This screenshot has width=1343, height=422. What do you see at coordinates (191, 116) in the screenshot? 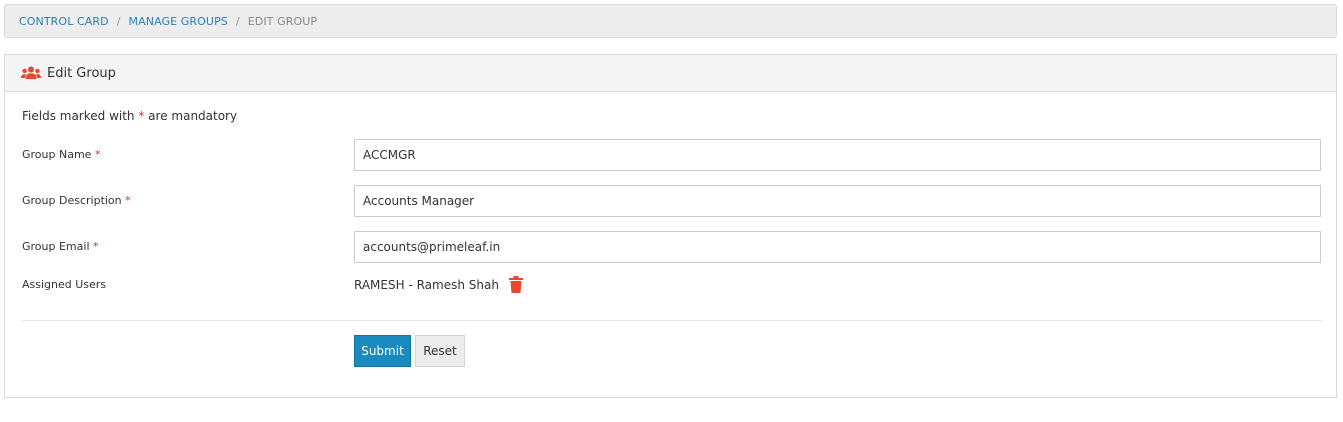
I see `mandatory-note-suffix: are mandatory` at bounding box center [191, 116].